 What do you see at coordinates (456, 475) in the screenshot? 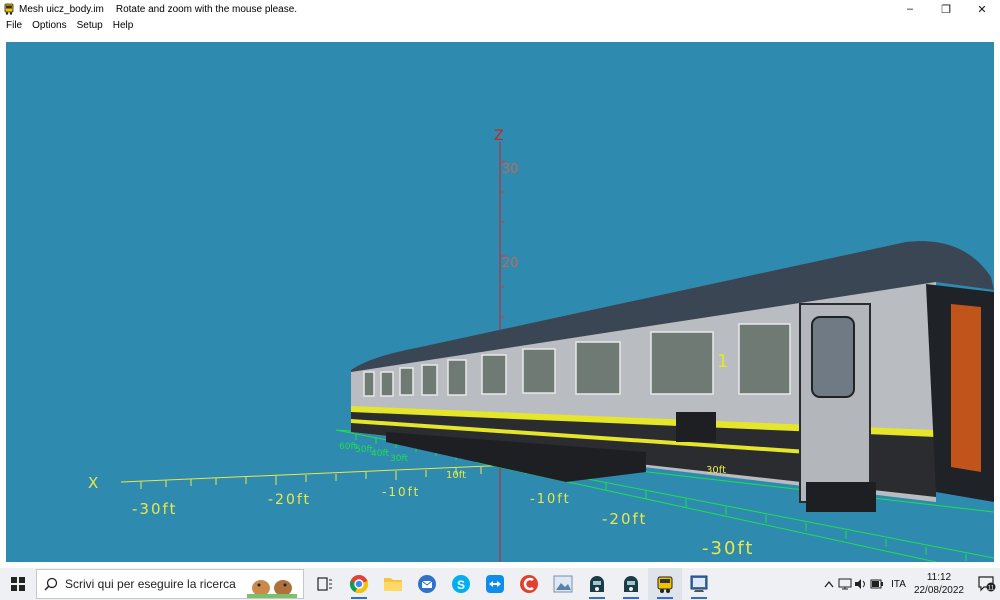
I see `x-tick-10: 10ft` at bounding box center [456, 475].